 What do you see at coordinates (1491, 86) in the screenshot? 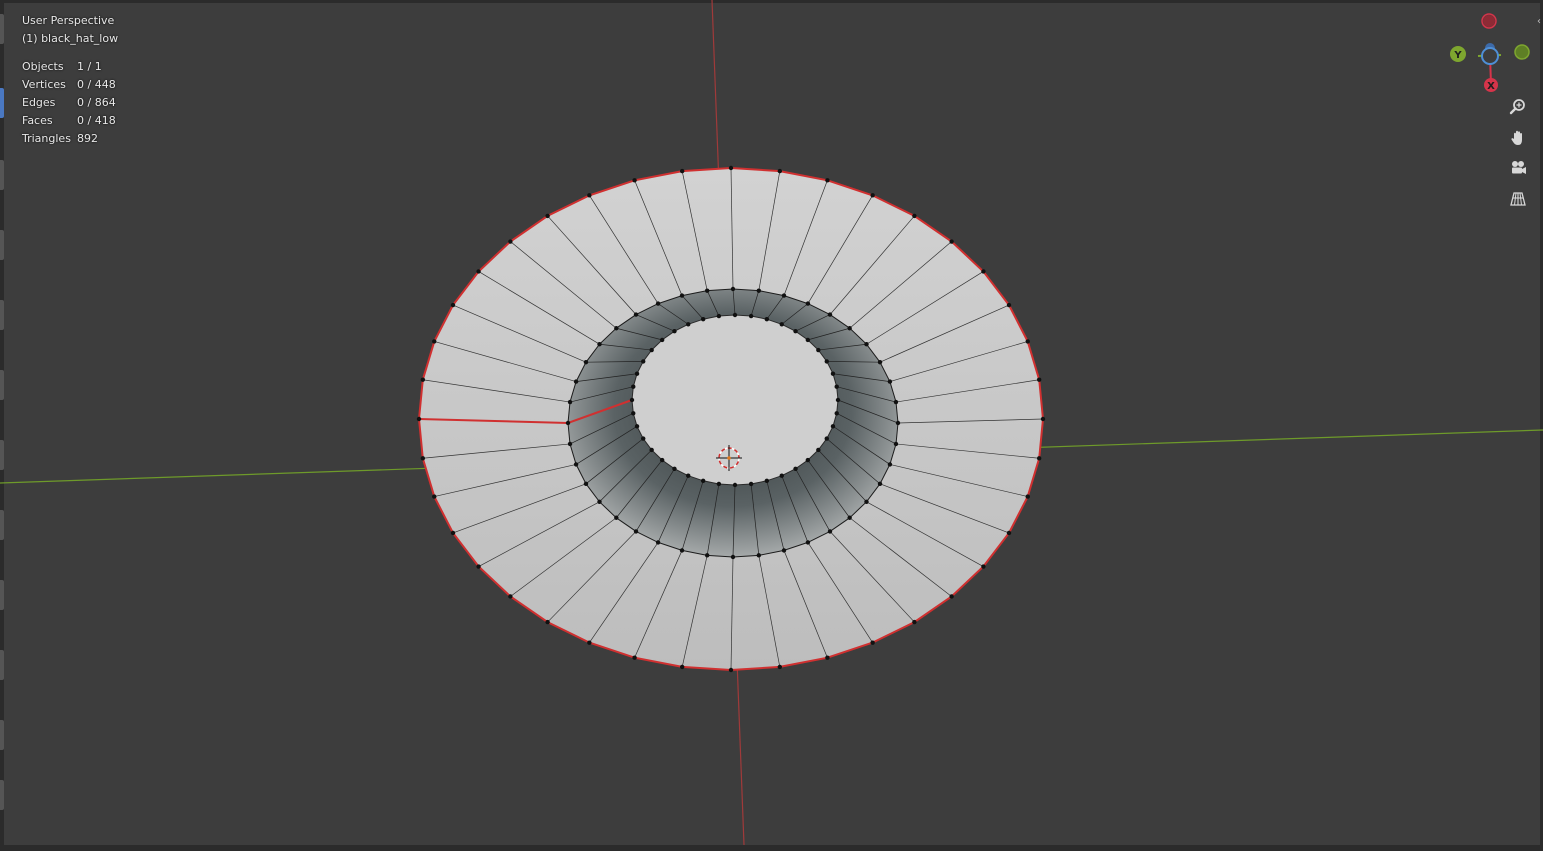
I see `gizmo-x-label: X` at bounding box center [1491, 86].